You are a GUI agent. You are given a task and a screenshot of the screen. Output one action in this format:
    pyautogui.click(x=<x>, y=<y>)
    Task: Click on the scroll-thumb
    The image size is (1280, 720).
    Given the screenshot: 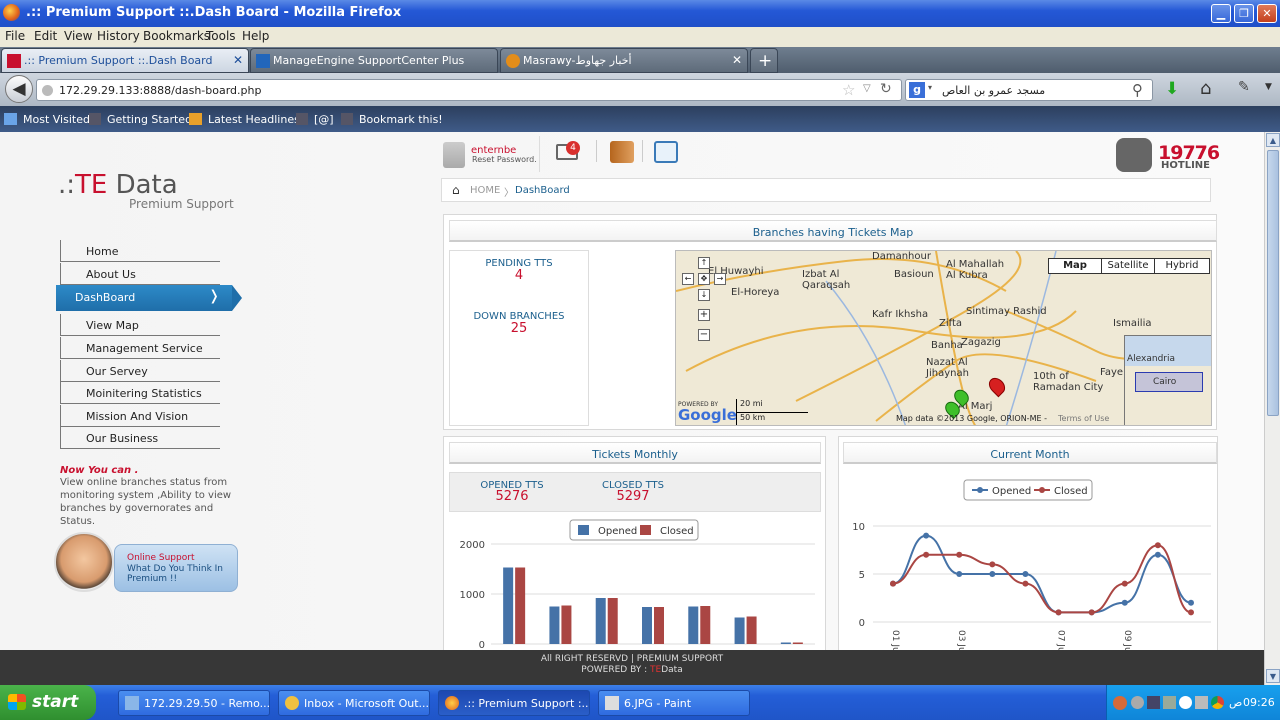 What is the action you would take?
    pyautogui.click(x=1273, y=283)
    